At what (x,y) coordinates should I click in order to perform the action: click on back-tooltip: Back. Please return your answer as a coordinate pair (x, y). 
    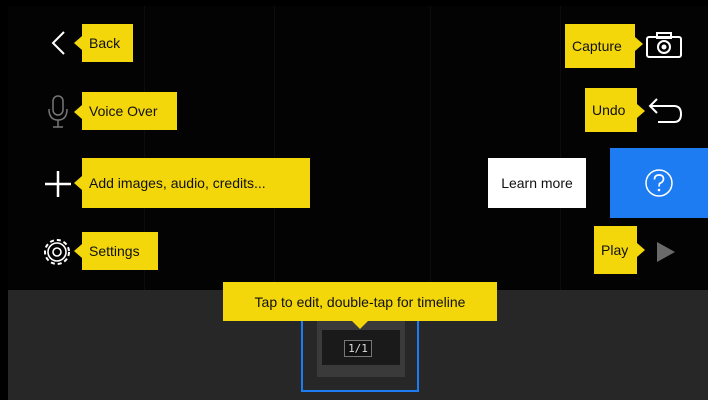
    Looking at the image, I should click on (107, 43).